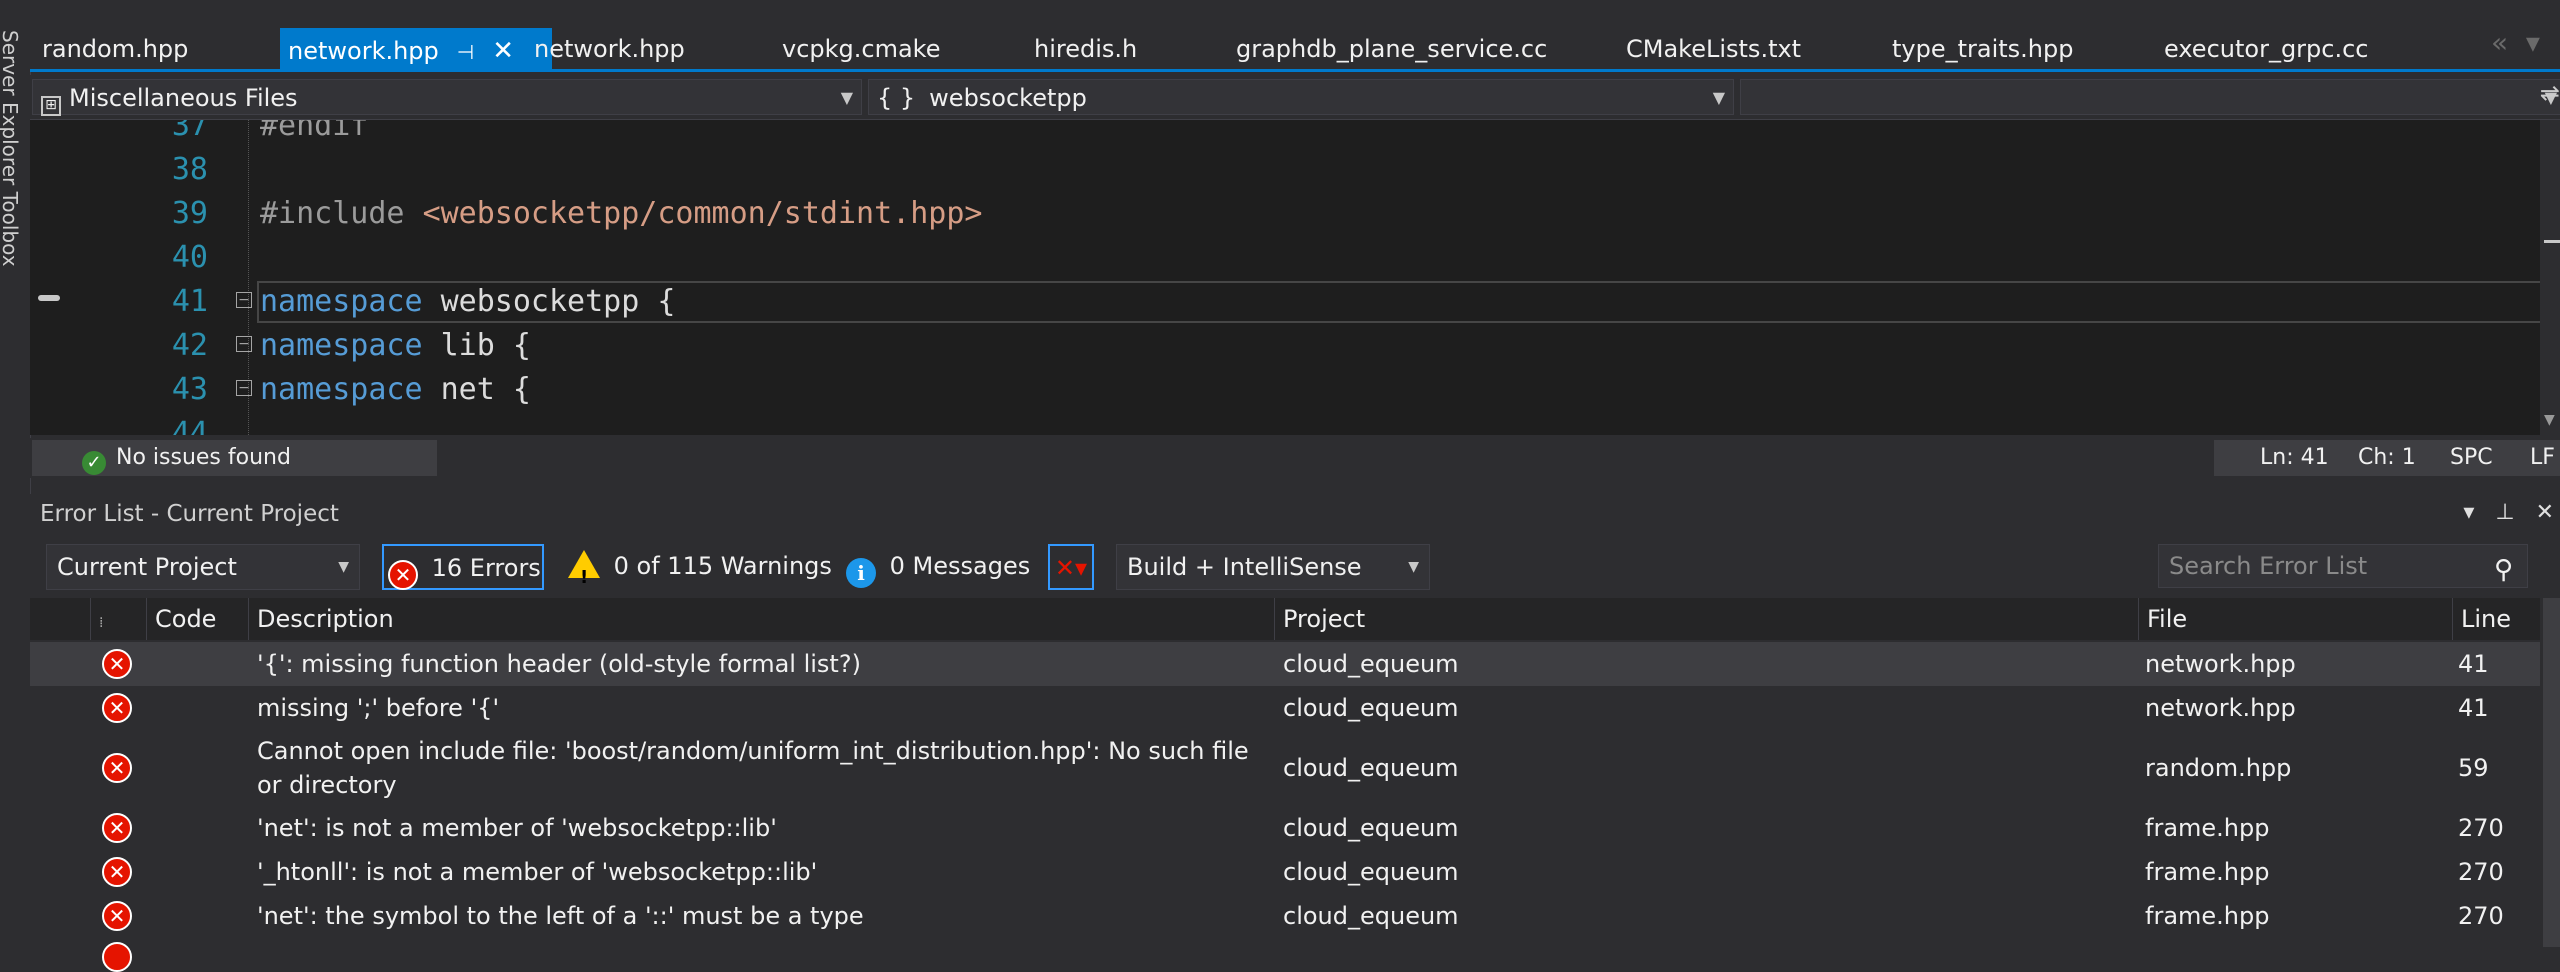 The height and width of the screenshot is (972, 2560). I want to click on code-text: #endif, so click(314, 131).